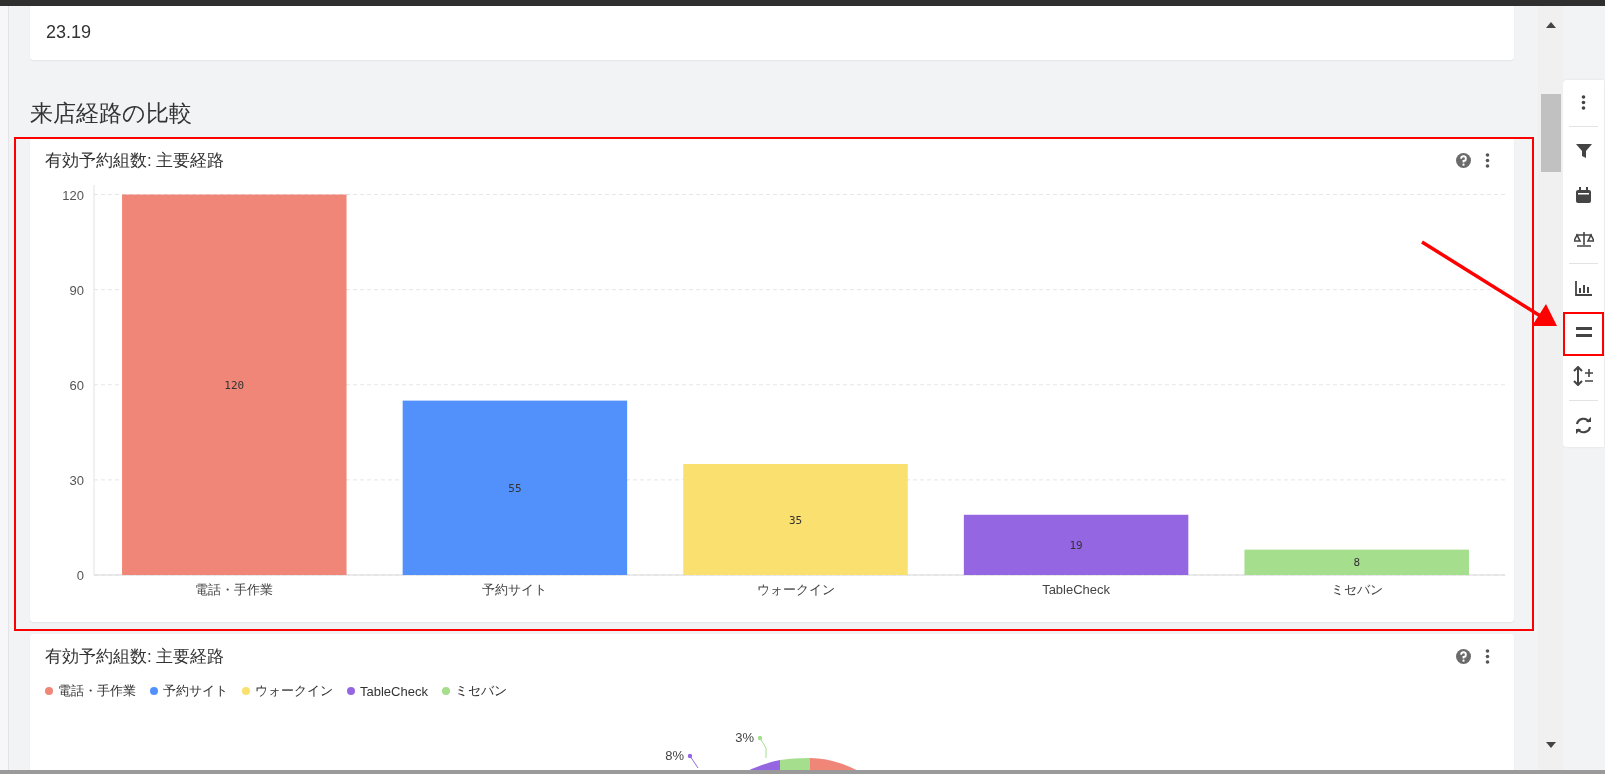  What do you see at coordinates (1356, 589) in the screenshot?
I see `axis-category-label: ミセバン` at bounding box center [1356, 589].